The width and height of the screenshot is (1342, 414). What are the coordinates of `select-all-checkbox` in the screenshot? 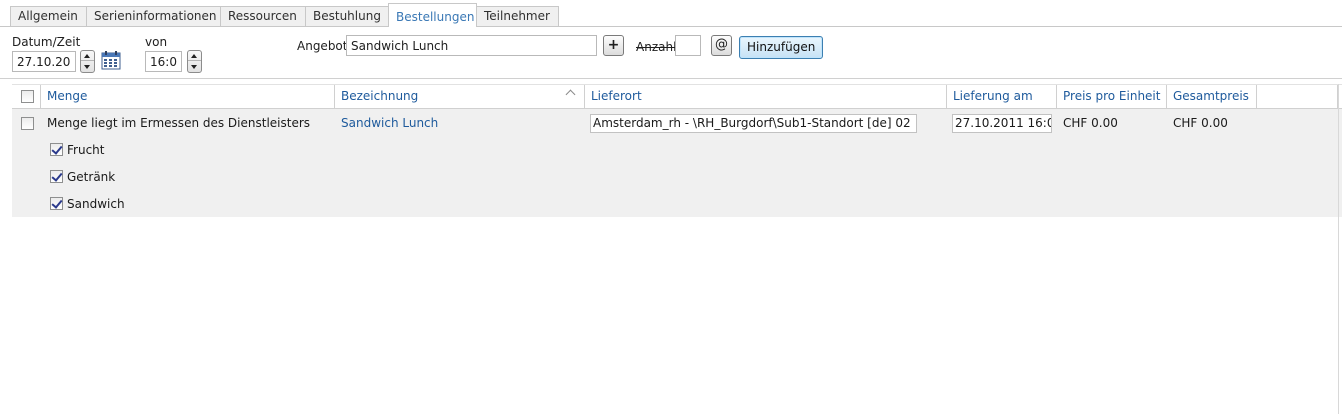 It's located at (27, 96).